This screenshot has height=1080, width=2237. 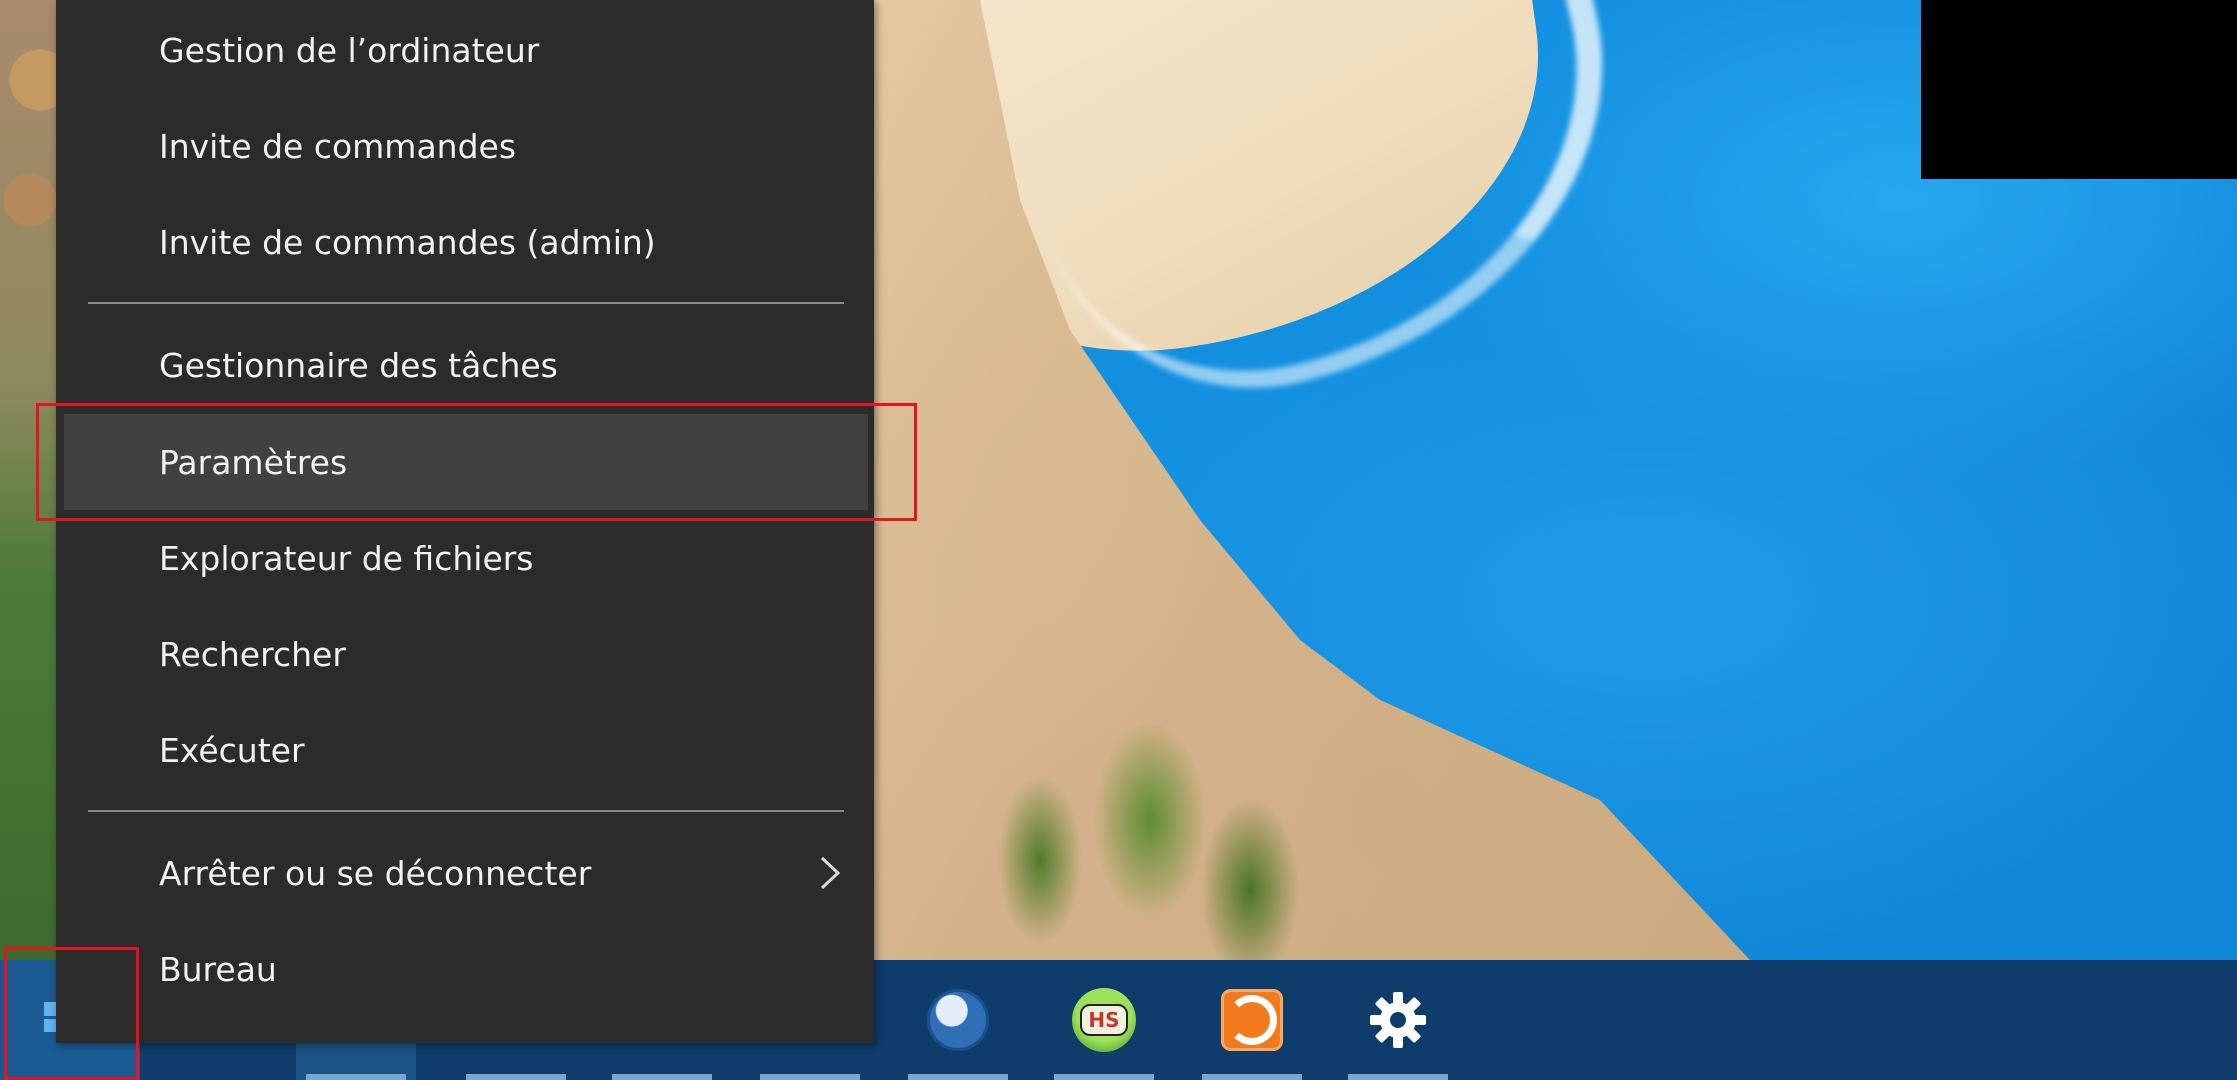 I want to click on taskbar-hs-app: HS, so click(x=1104, y=1020).